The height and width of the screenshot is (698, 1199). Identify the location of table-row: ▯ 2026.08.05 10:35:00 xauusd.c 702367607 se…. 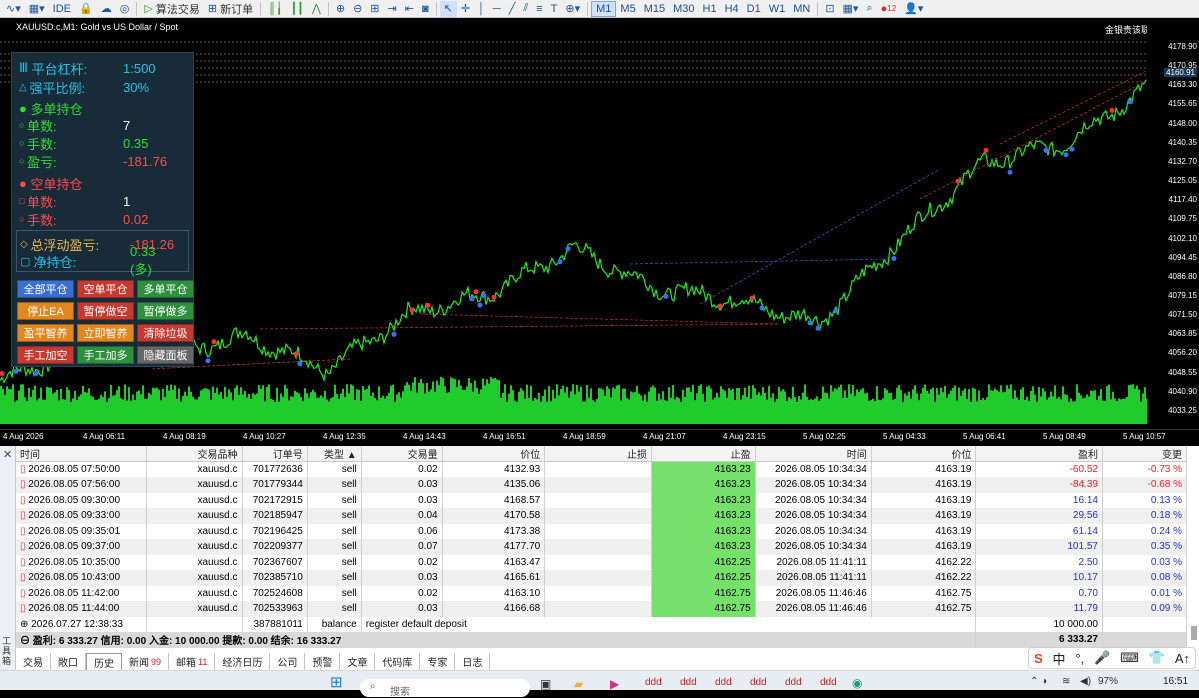
(602, 562).